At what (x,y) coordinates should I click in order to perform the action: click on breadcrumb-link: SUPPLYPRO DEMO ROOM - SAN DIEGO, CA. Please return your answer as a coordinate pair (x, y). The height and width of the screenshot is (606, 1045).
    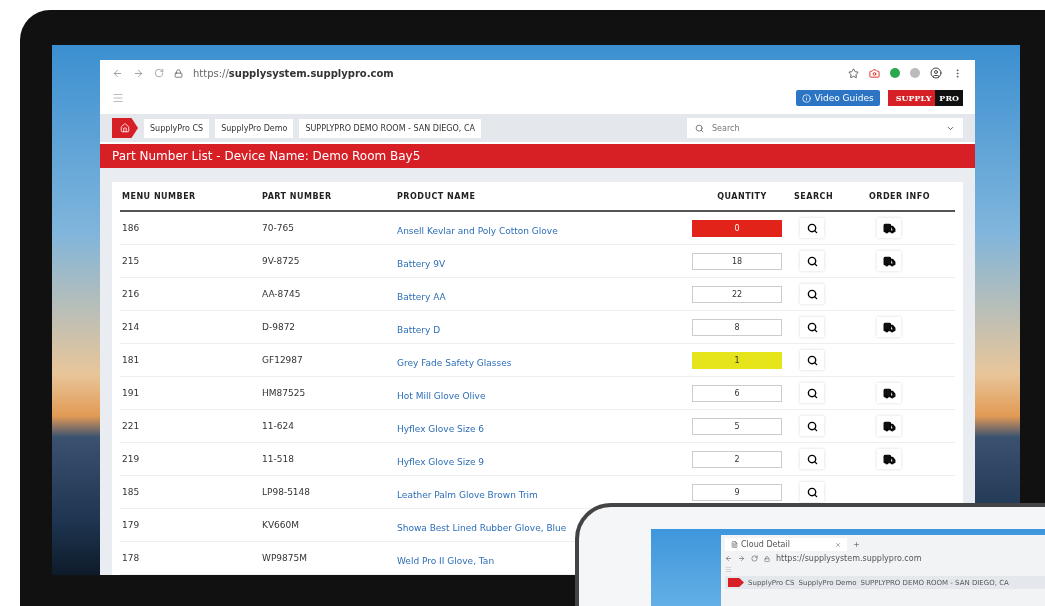
    Looking at the image, I should click on (390, 128).